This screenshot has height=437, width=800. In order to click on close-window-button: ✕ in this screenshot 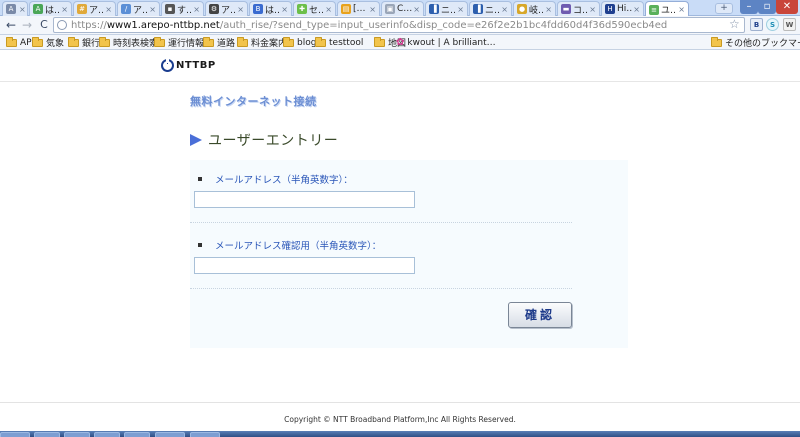, I will do `click(787, 7)`.